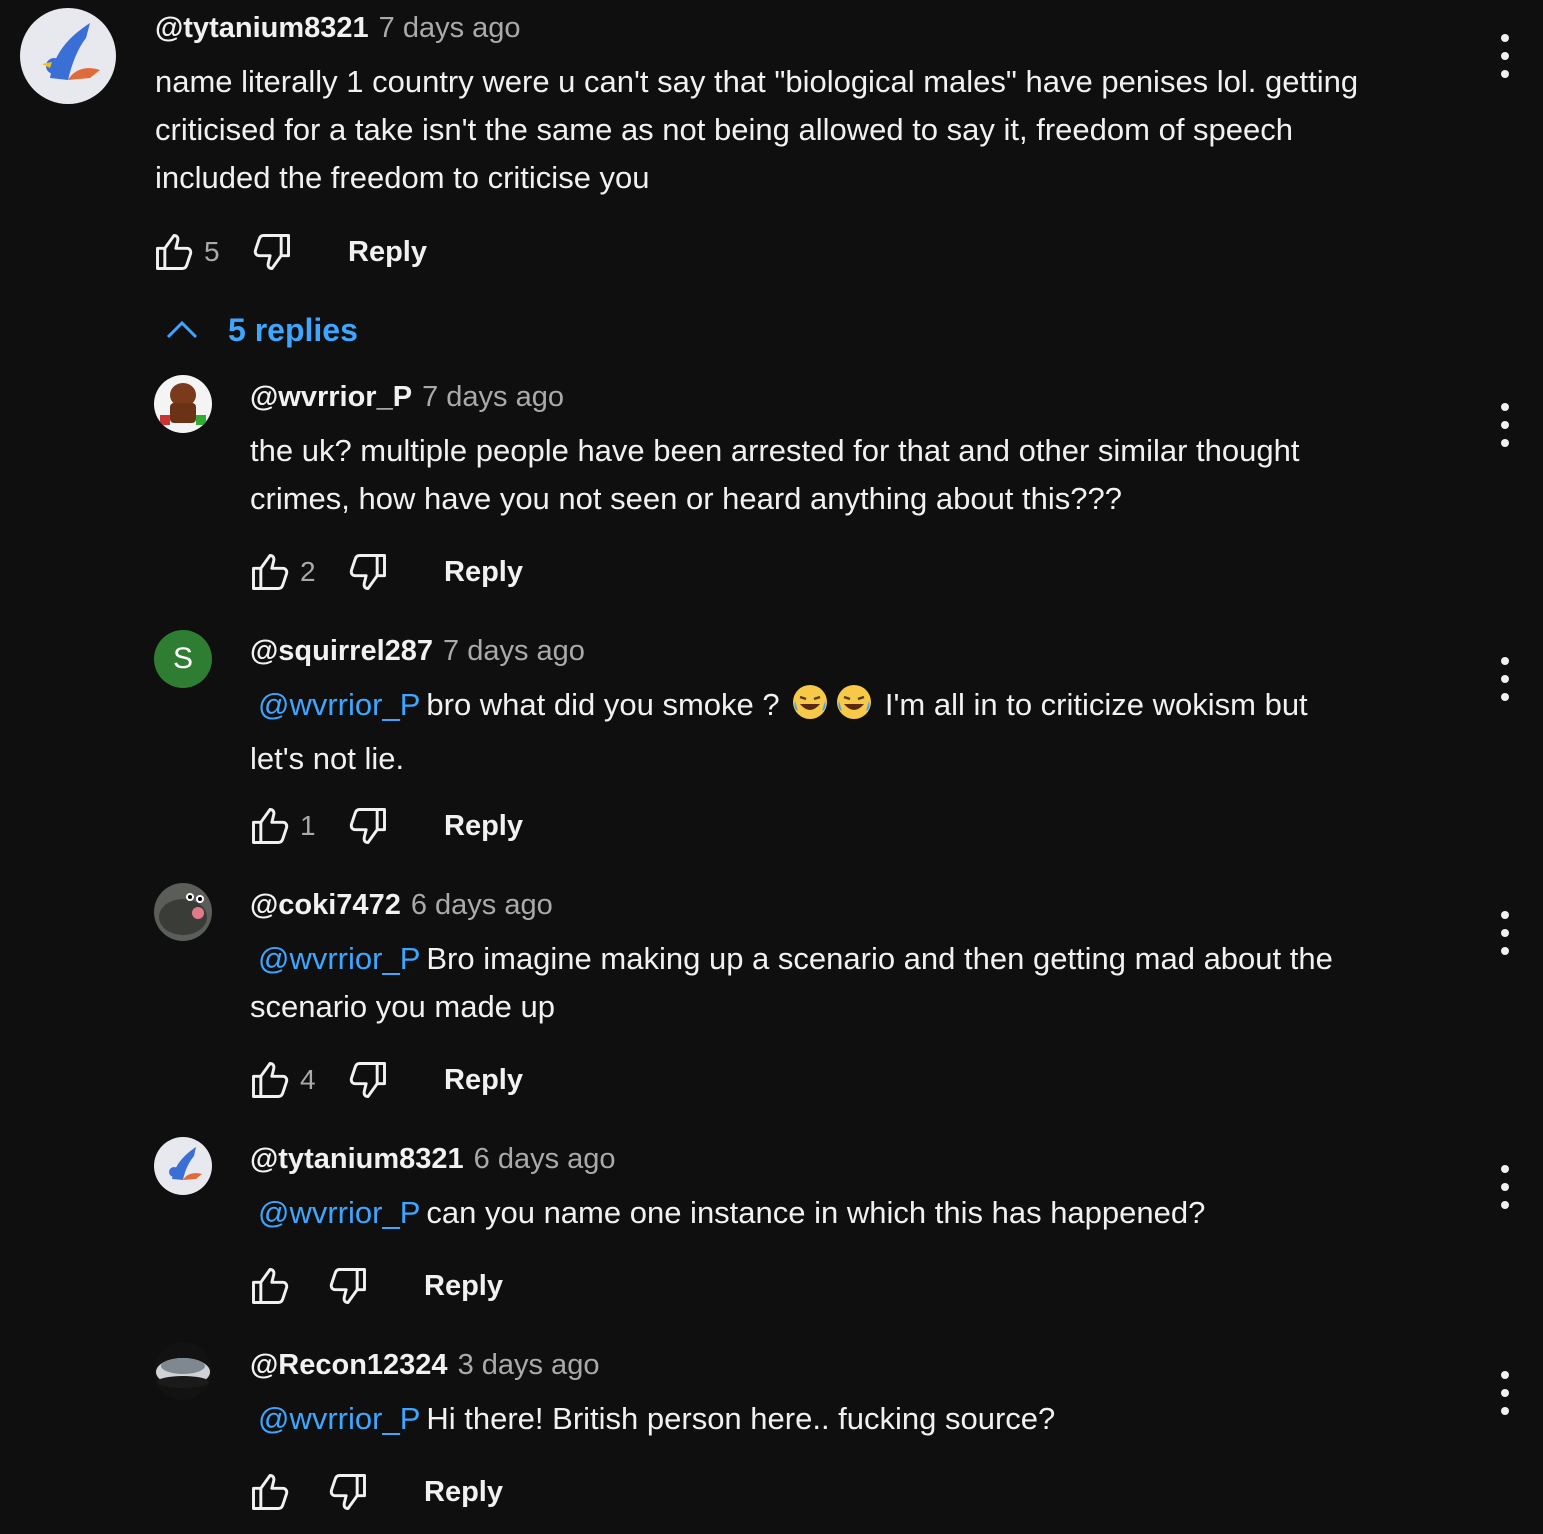 This screenshot has width=1543, height=1534. I want to click on replies-toggle-button: 5 replies, so click(261, 330).